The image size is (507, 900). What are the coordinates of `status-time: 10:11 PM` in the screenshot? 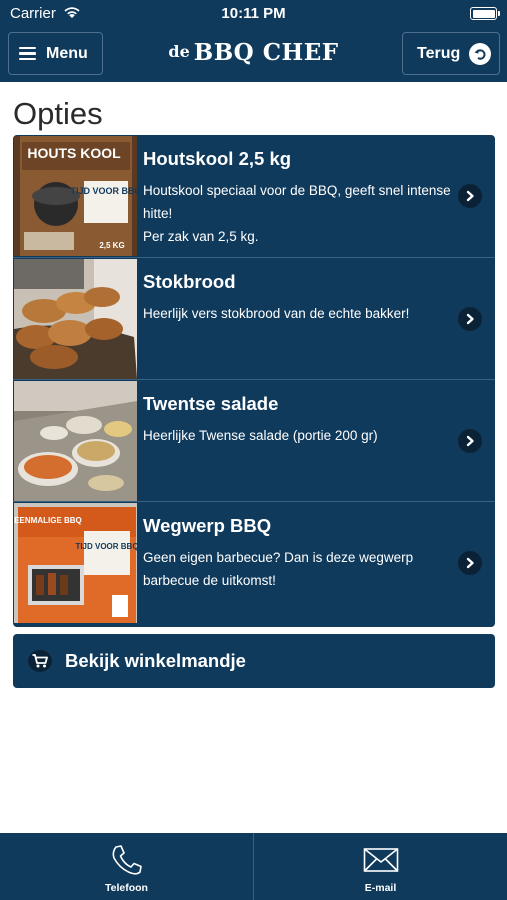 It's located at (253, 13).